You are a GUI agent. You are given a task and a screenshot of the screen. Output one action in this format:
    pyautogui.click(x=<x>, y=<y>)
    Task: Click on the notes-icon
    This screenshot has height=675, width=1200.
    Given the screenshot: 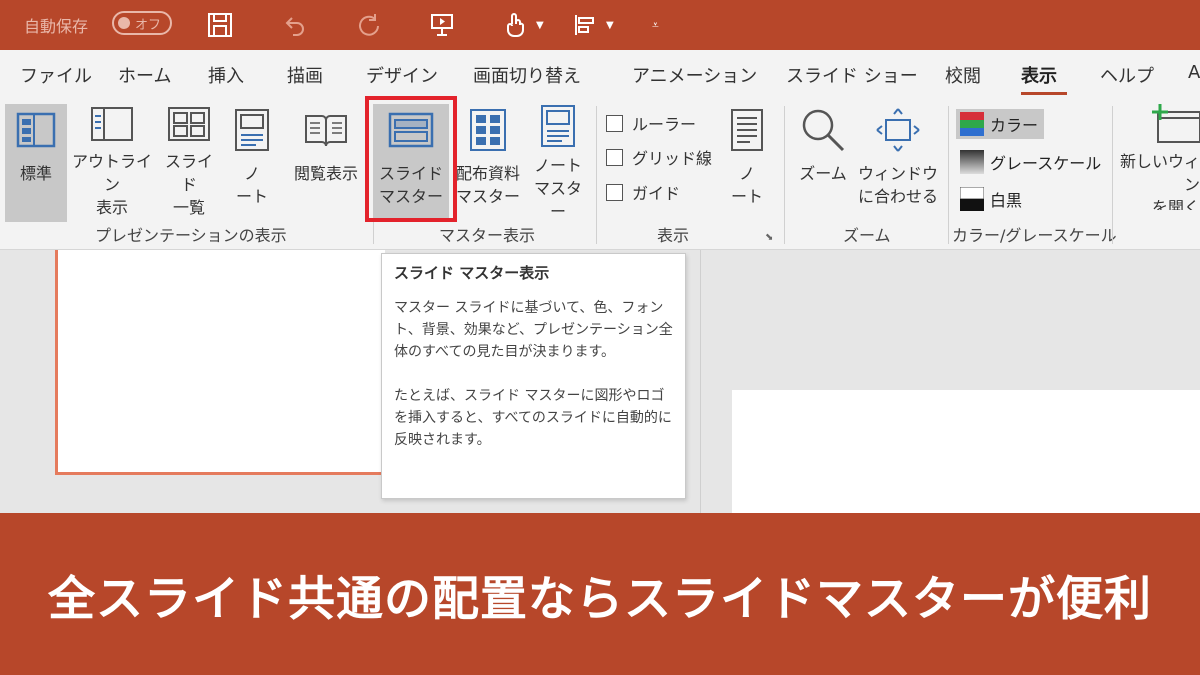 What is the action you would take?
    pyautogui.click(x=747, y=130)
    